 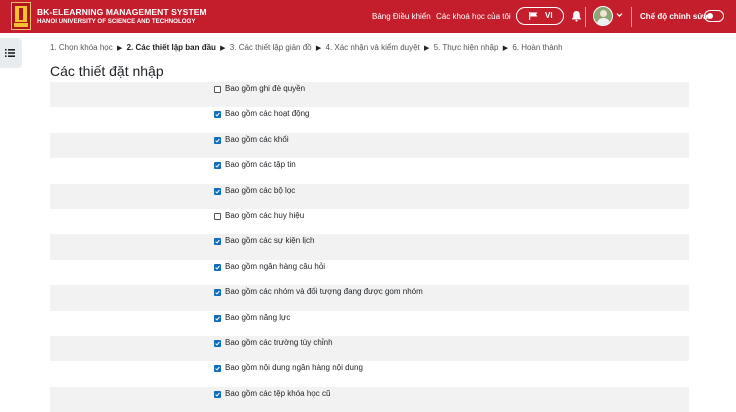 What do you see at coordinates (369, 145) in the screenshot?
I see `setting-row: Bao gồm các khối` at bounding box center [369, 145].